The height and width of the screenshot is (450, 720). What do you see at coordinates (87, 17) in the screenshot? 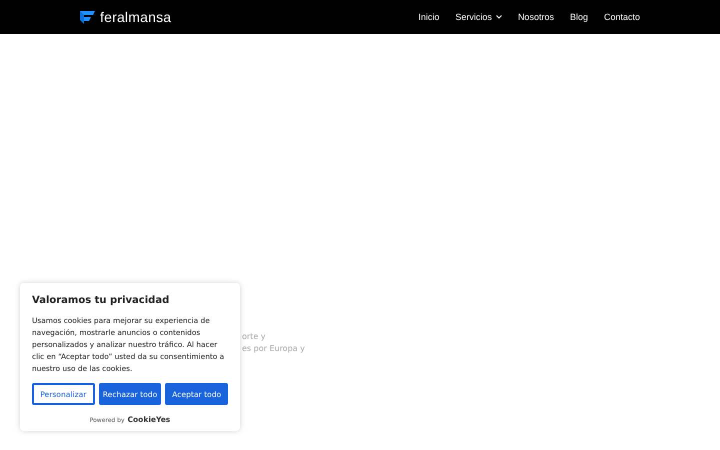
I see `logo-icon` at bounding box center [87, 17].